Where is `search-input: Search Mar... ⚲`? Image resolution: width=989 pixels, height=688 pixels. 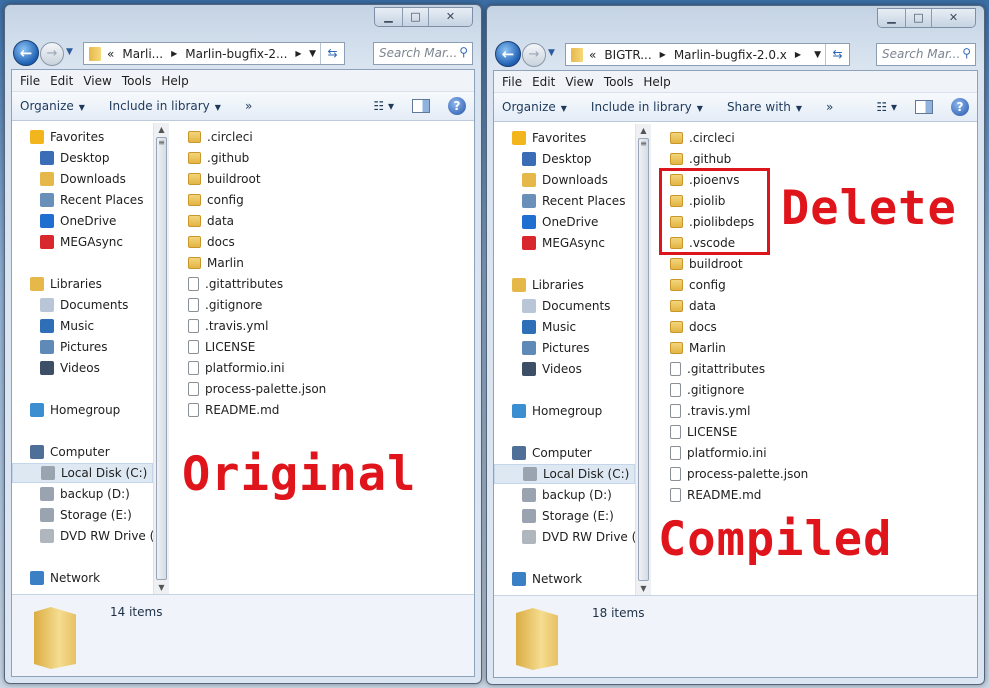 search-input: Search Mar... ⚲ is located at coordinates (423, 53).